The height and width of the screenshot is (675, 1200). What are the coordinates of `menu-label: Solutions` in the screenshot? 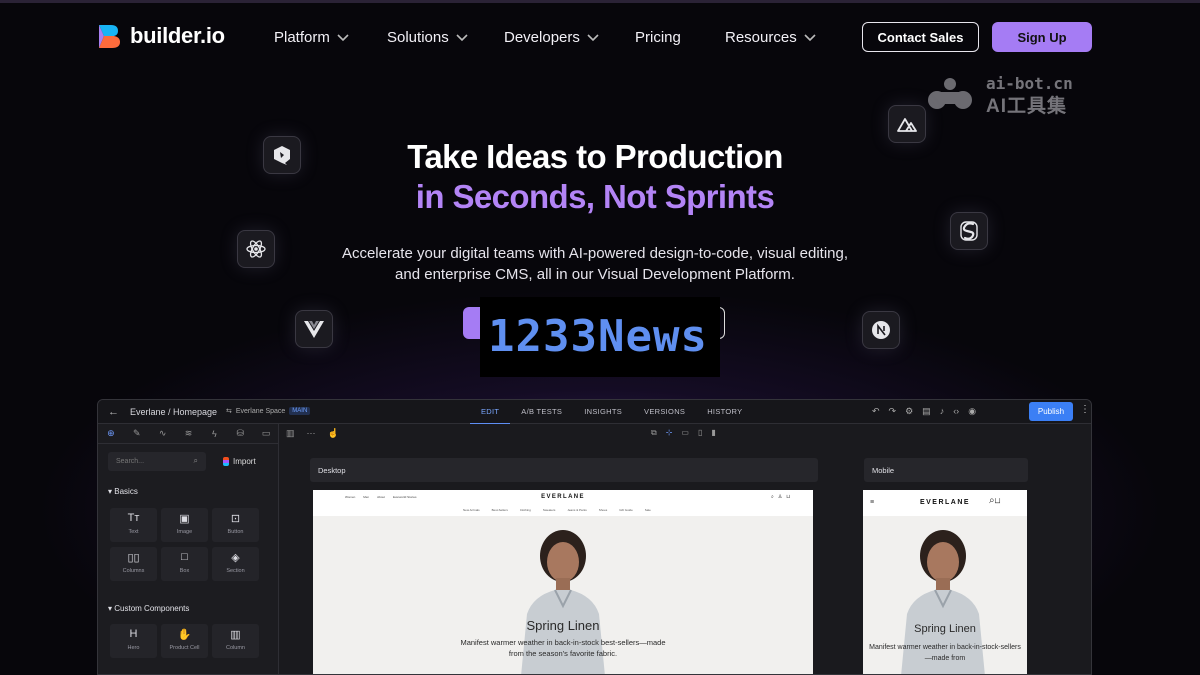 It's located at (418, 37).